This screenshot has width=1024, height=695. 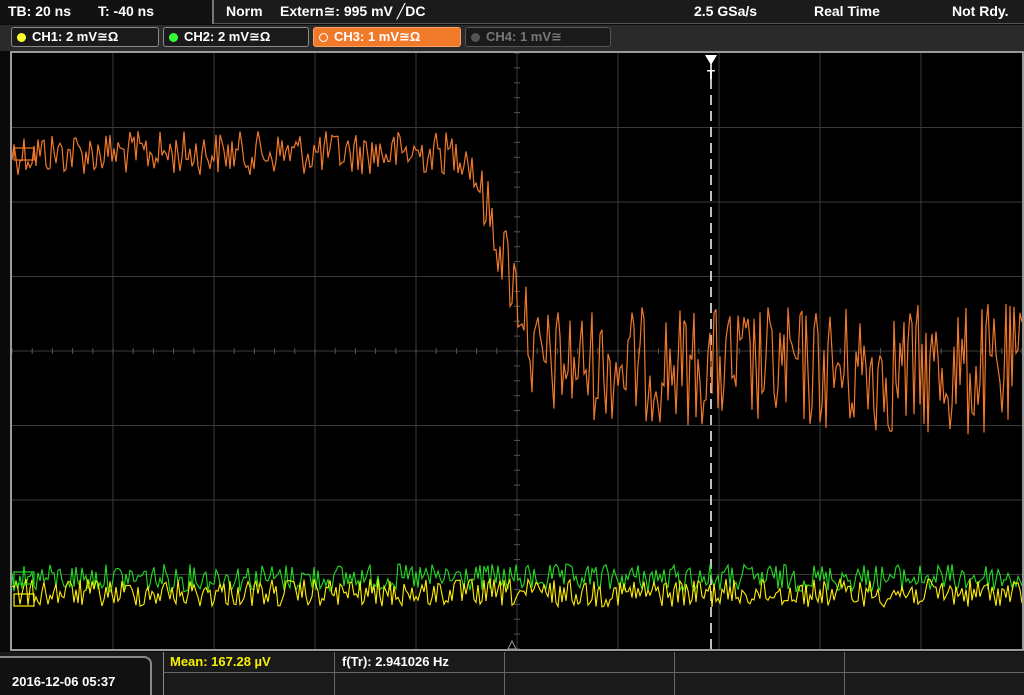 I want to click on trigger-state-label: Not Rdy., so click(x=980, y=11).